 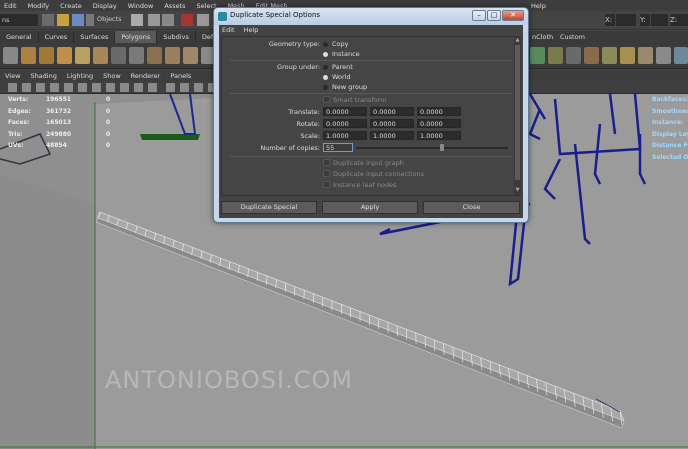 What do you see at coordinates (371, 16) in the screenshot?
I see `dialog-titlebar: Duplicate Special Options – □ ✕` at bounding box center [371, 16].